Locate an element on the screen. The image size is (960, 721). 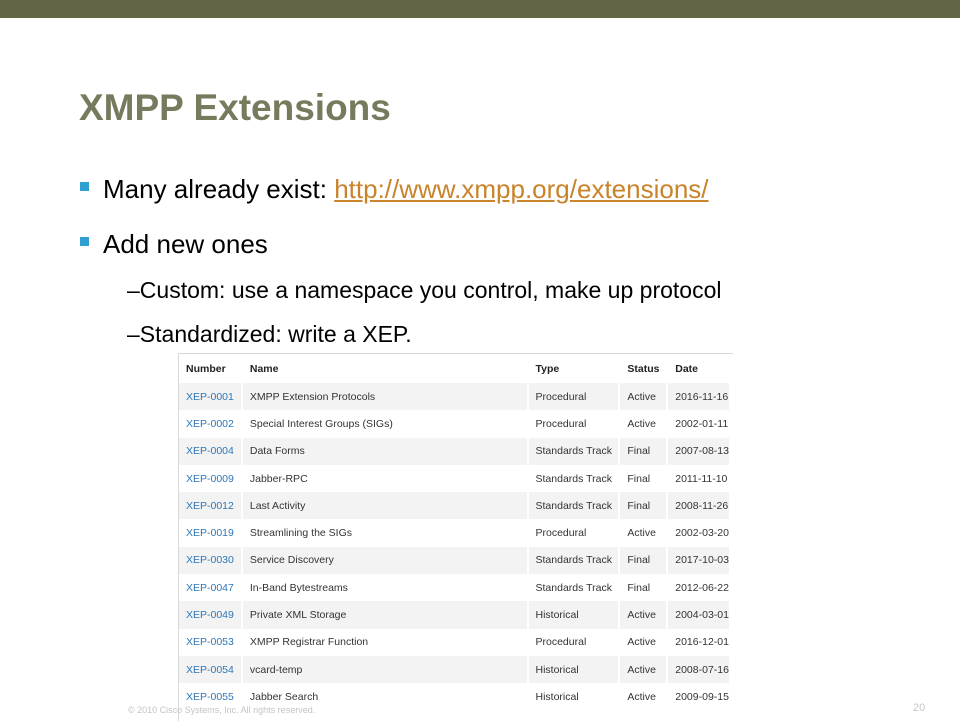
cell-name: Last Activity is located at coordinates (384, 506).